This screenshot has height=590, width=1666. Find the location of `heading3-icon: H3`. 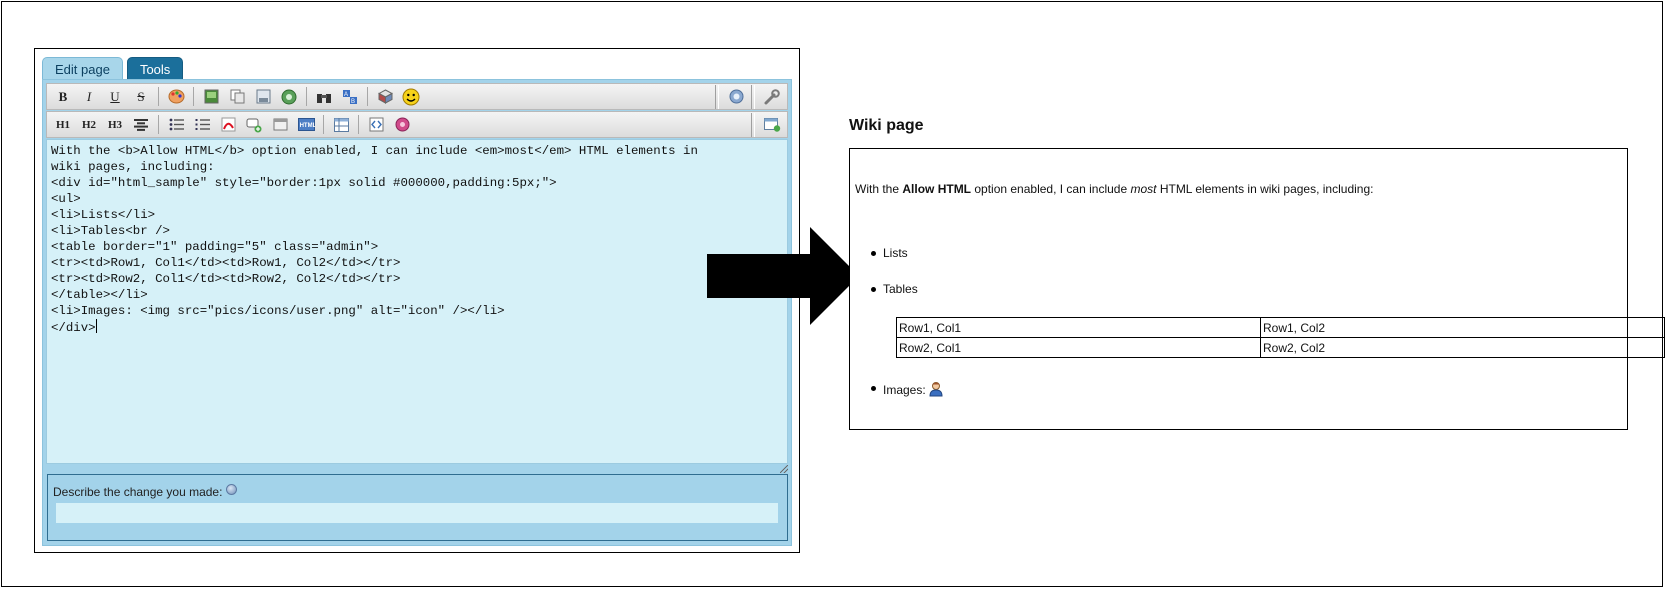

heading3-icon: H3 is located at coordinates (115, 124).